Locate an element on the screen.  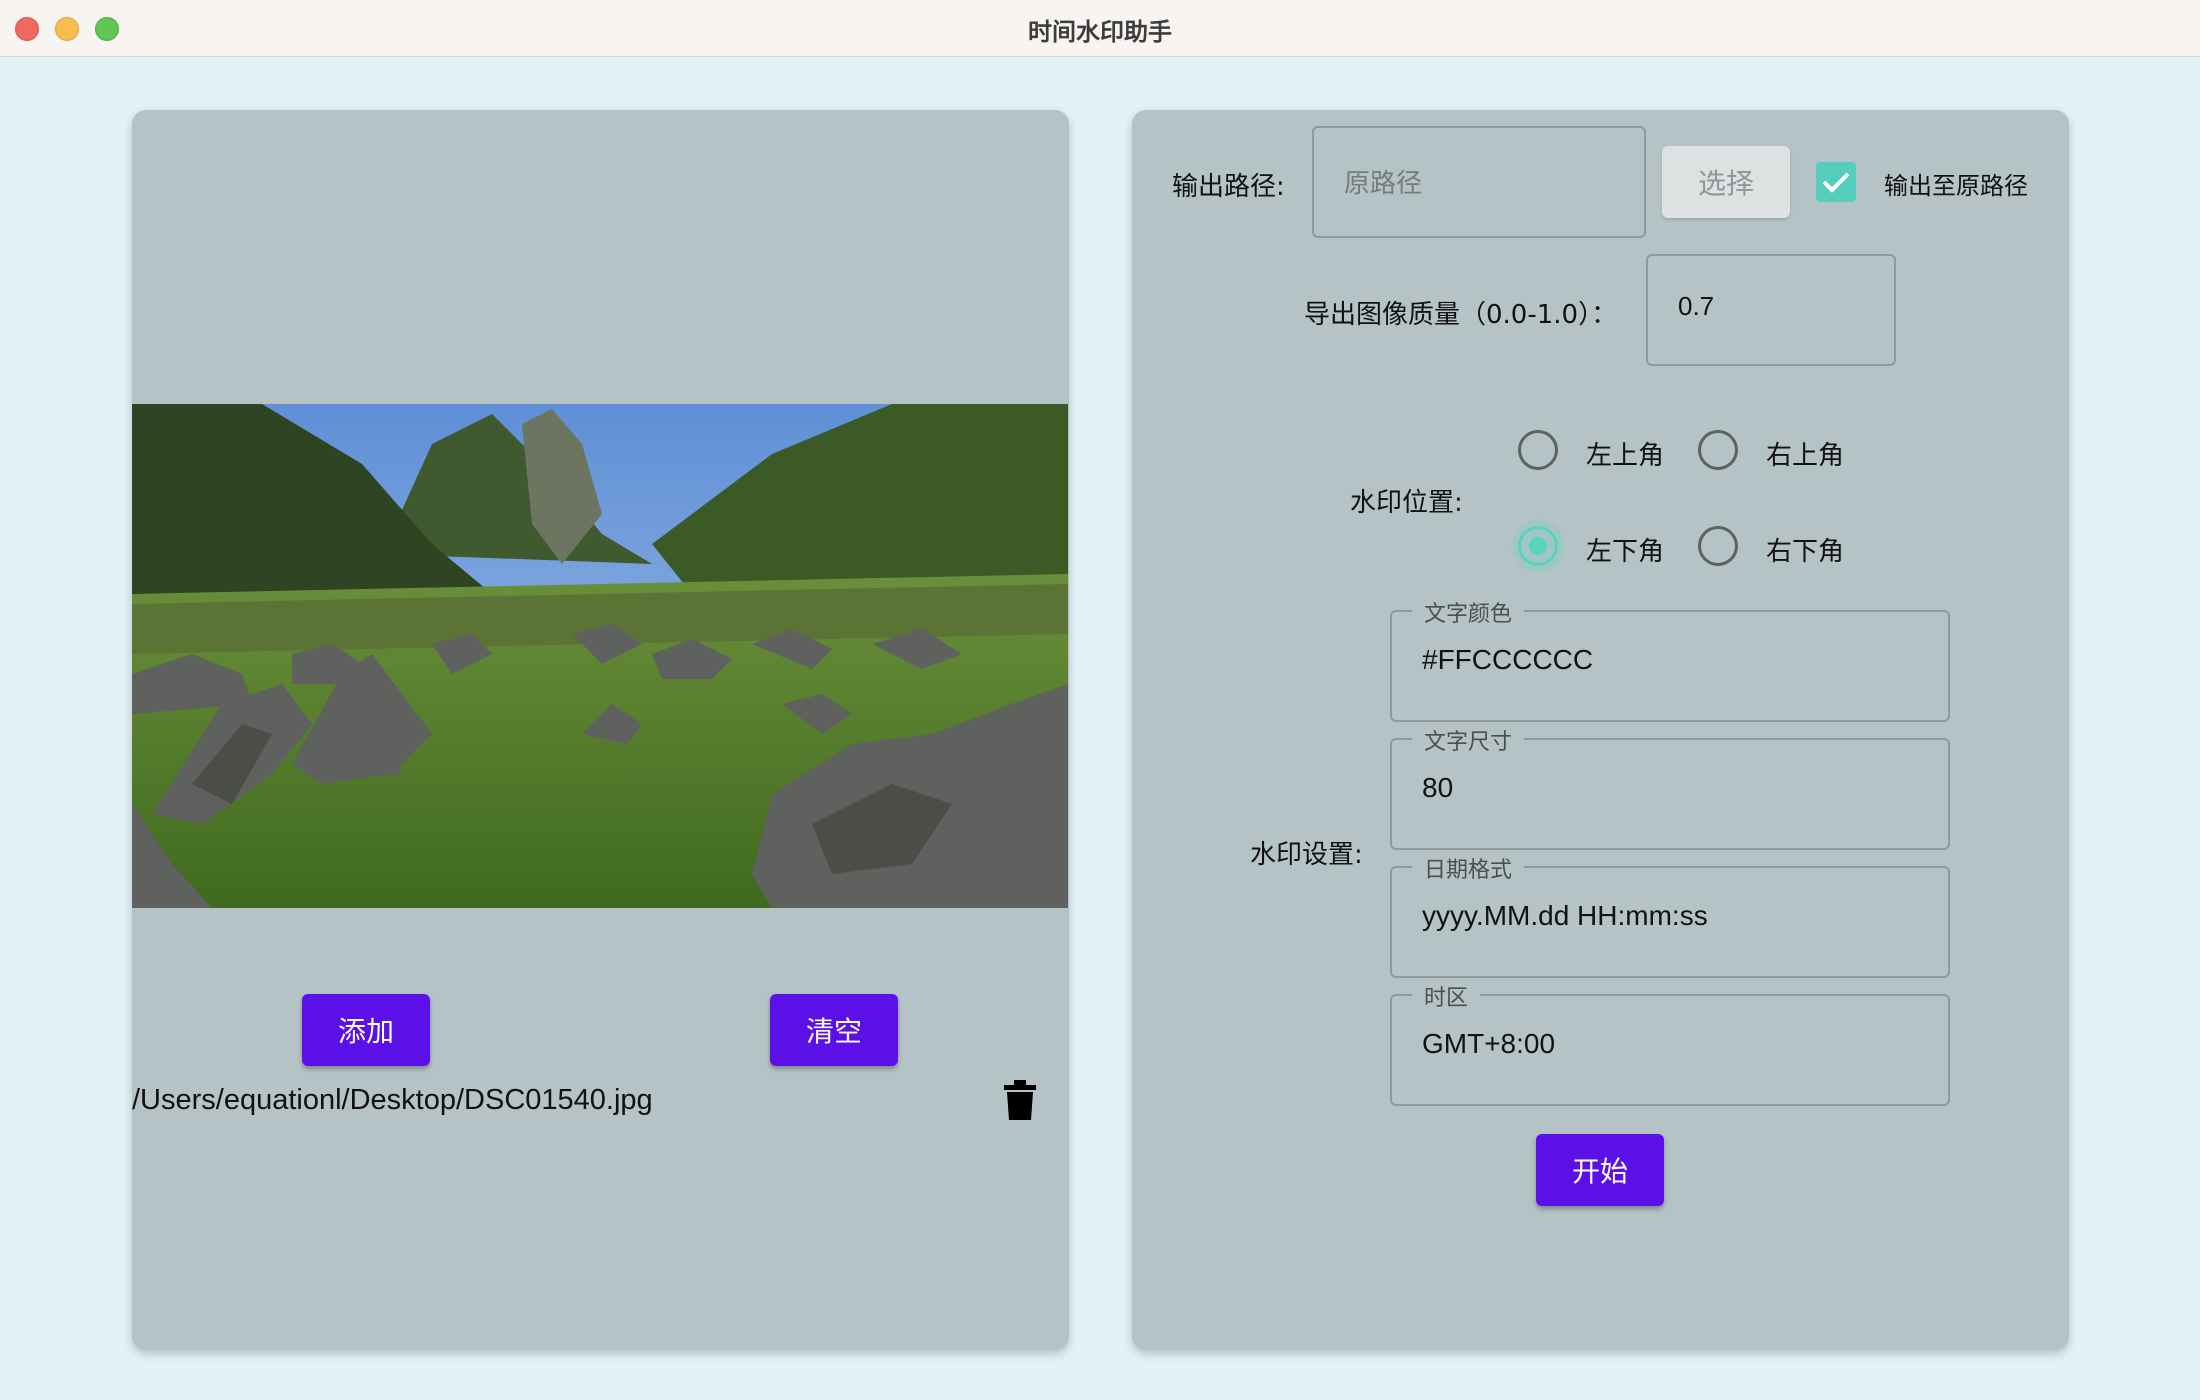
radio-bottom-left-label: 左下角 is located at coordinates (1625, 552).